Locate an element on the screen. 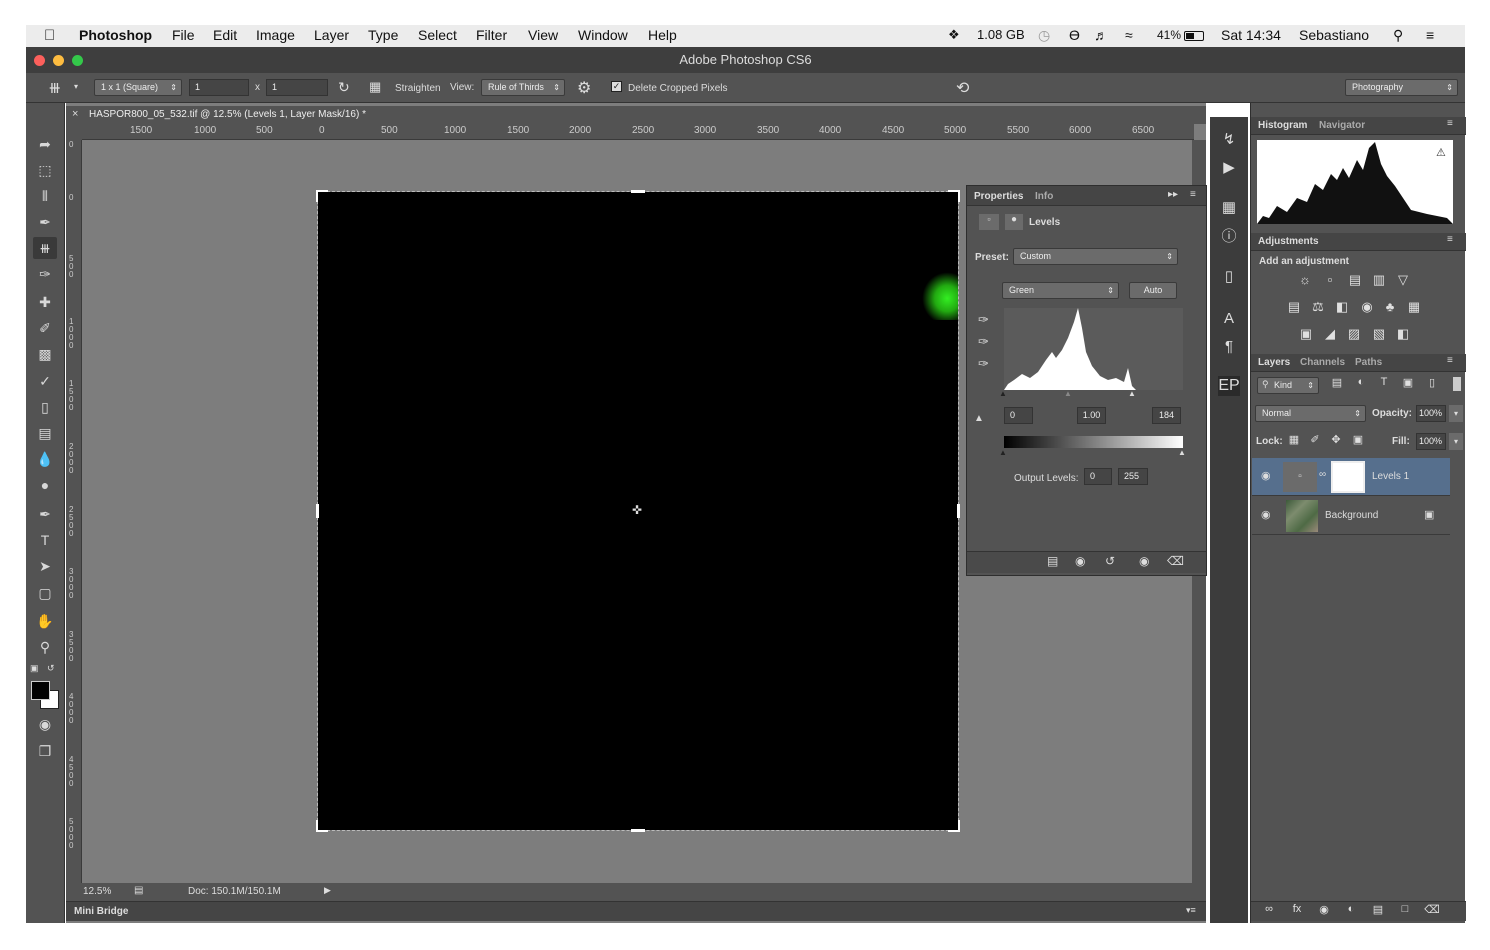 This screenshot has width=1490, height=950. white-point-eyedropper-icon: ✑ is located at coordinates (983, 364).